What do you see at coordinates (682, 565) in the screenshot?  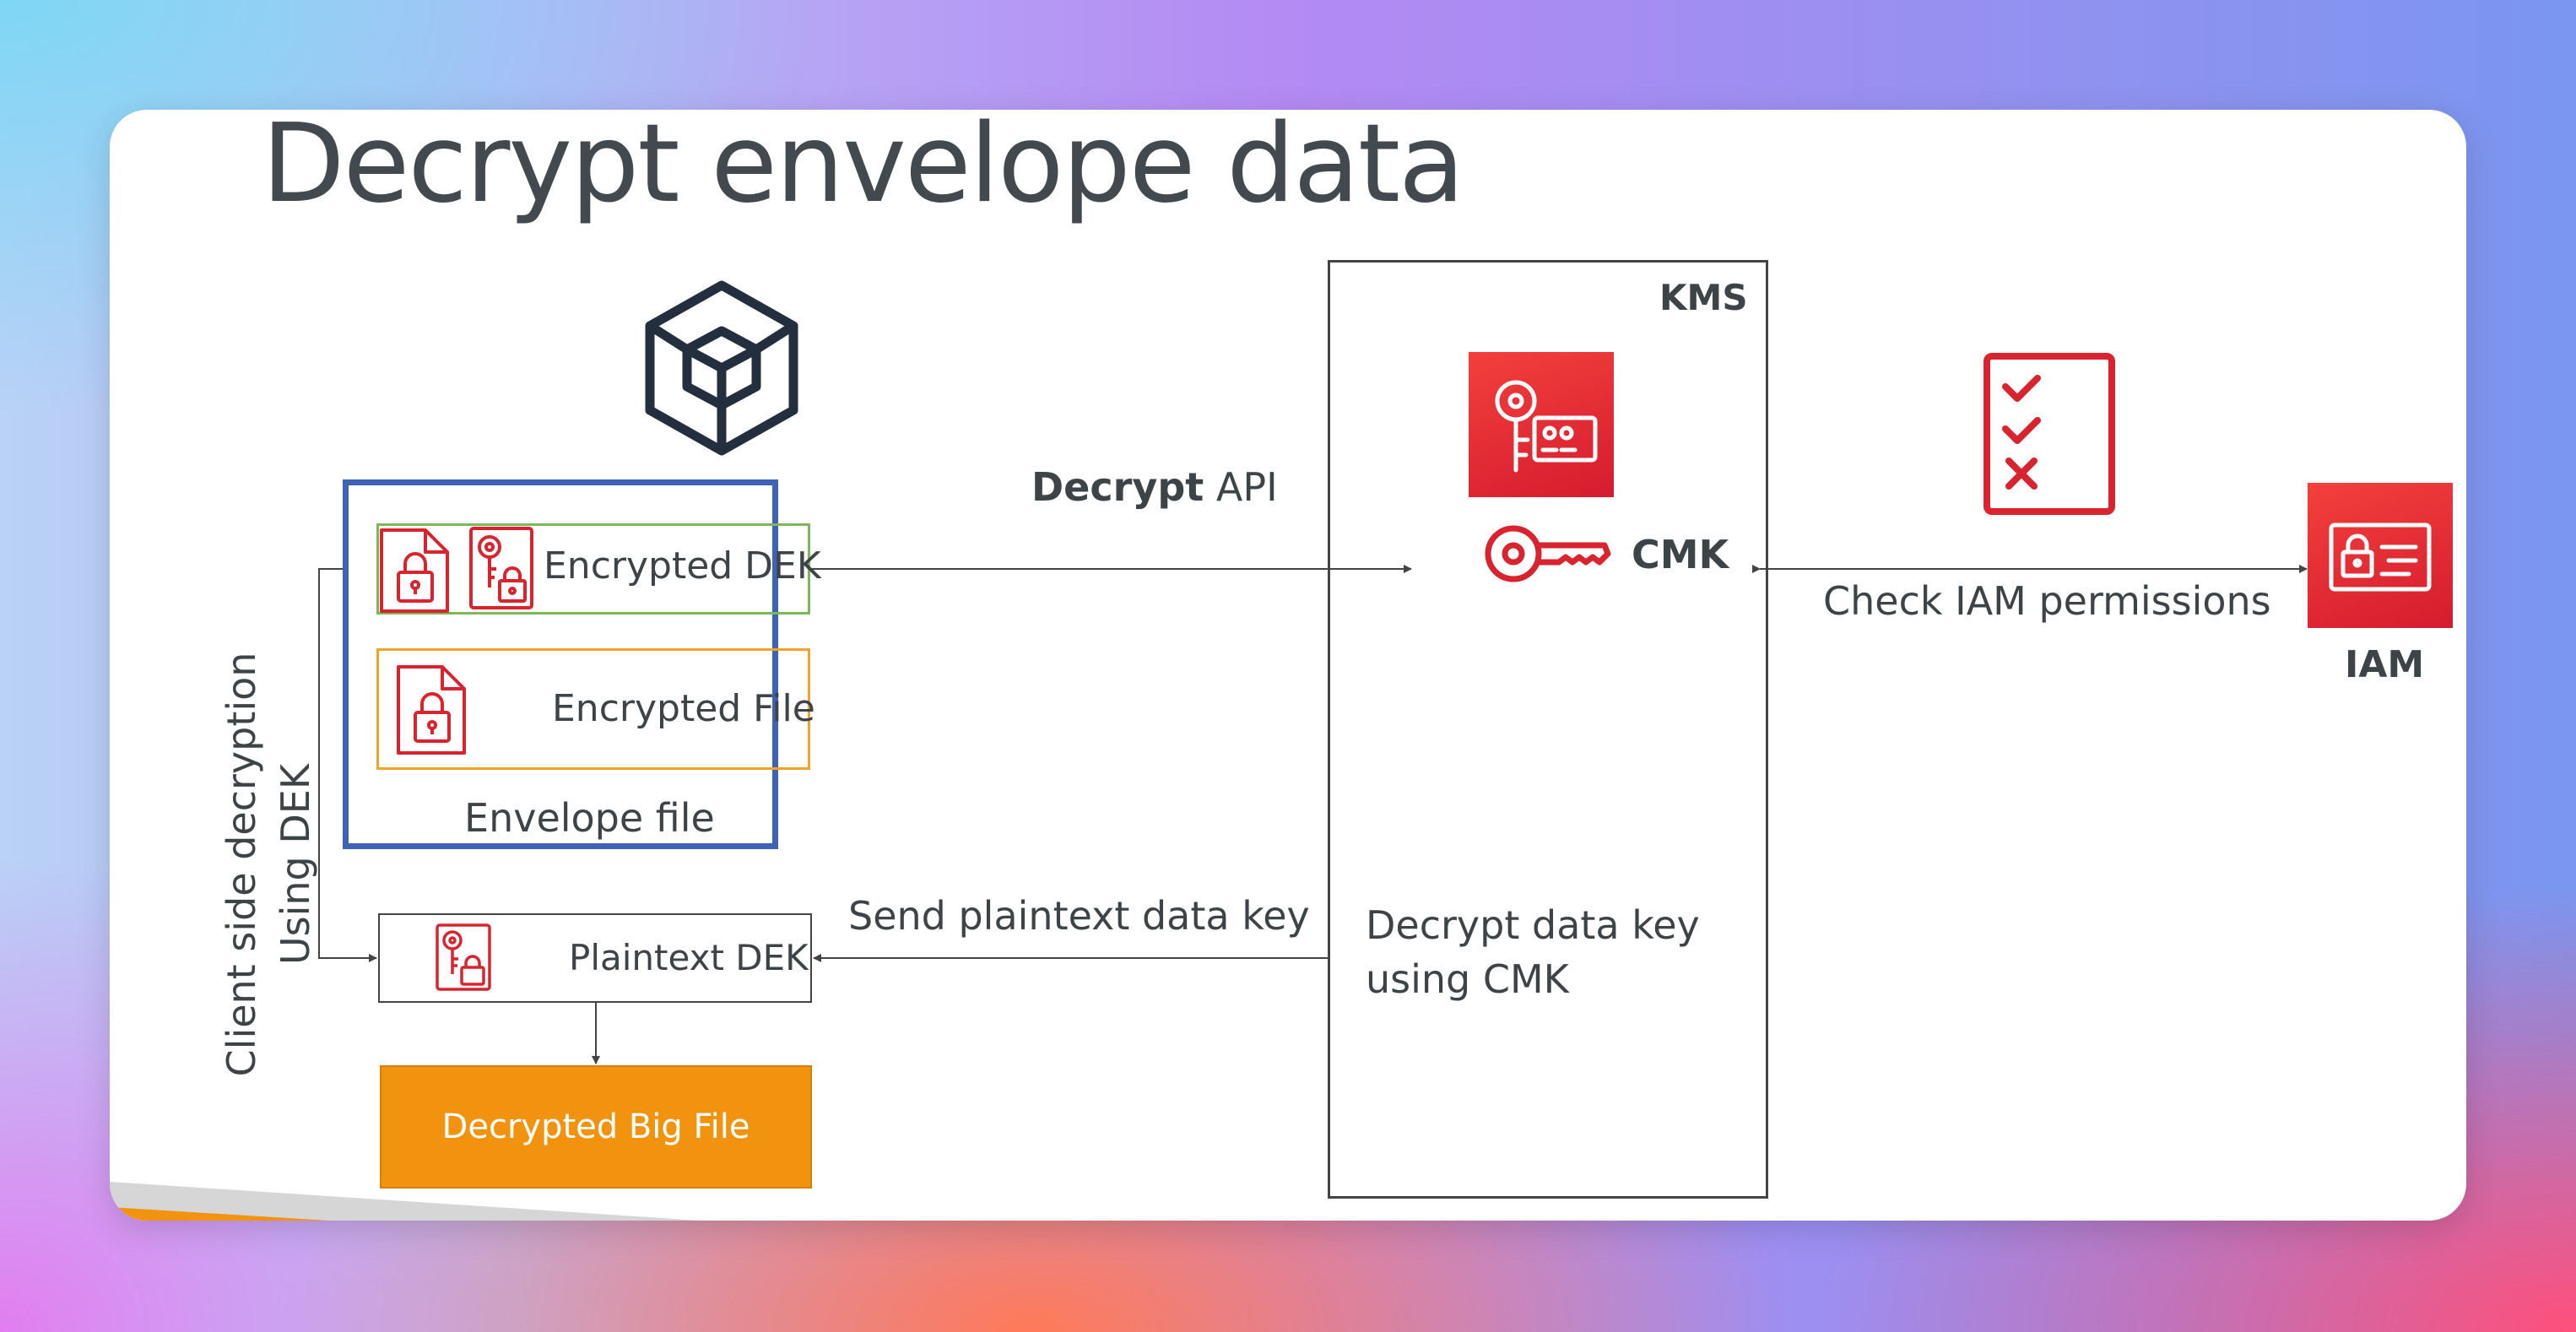 I see `encrypted-dek-label: Encrypted DEK` at bounding box center [682, 565].